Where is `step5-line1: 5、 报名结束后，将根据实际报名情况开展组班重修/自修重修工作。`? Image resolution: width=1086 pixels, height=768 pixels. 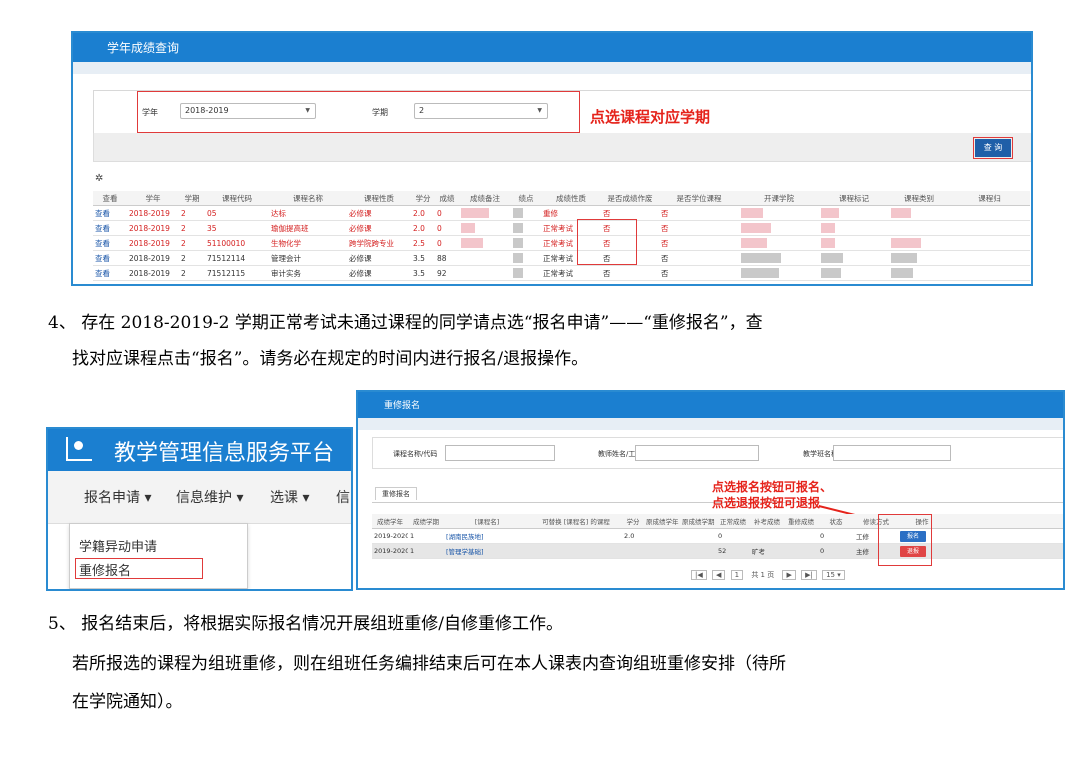 step5-line1: 5、 报名结束后，将根据实际报名情况开展组班重修/自修重修工作。 is located at coordinates (305, 624).